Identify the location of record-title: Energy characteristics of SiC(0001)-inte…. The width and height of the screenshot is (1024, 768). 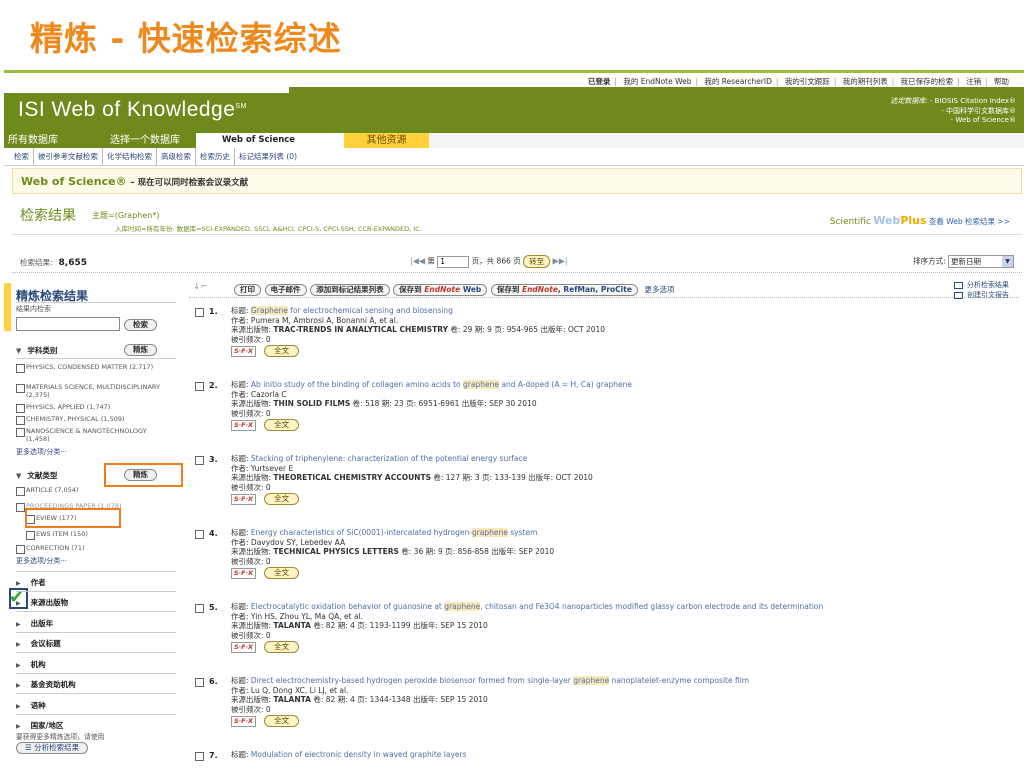
(394, 532).